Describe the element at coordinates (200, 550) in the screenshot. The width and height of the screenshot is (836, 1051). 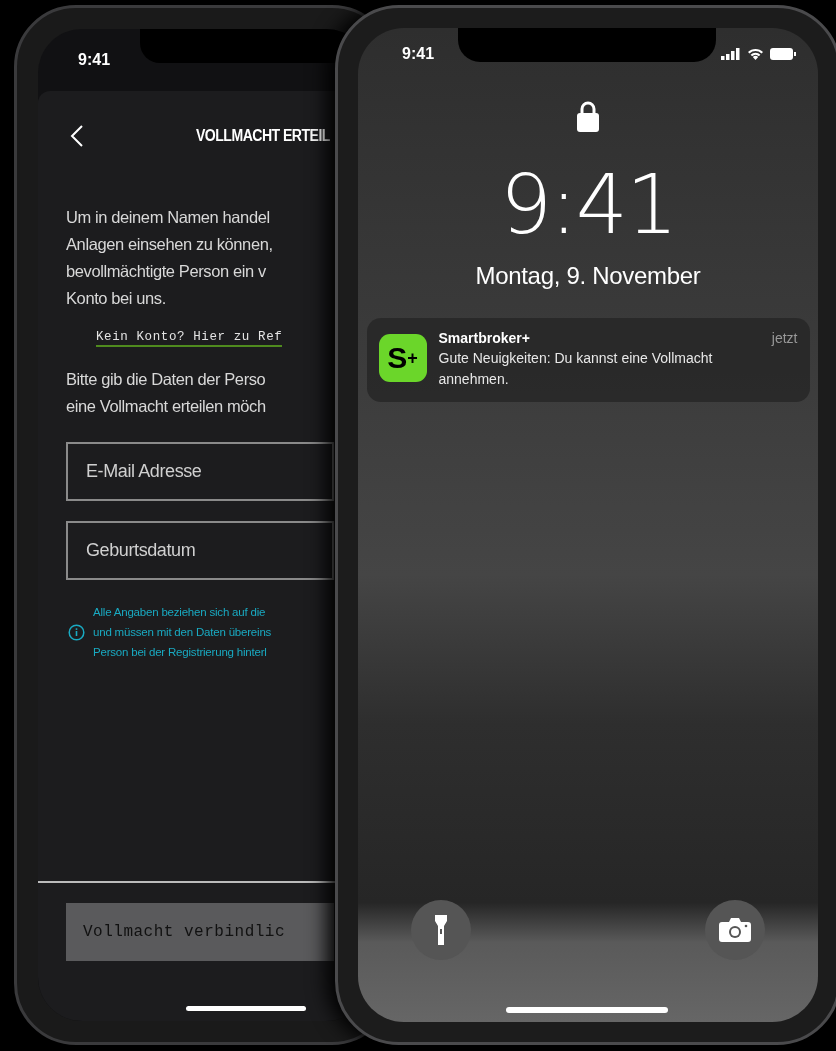
I see `input-field: Geburtsdatum` at that location.